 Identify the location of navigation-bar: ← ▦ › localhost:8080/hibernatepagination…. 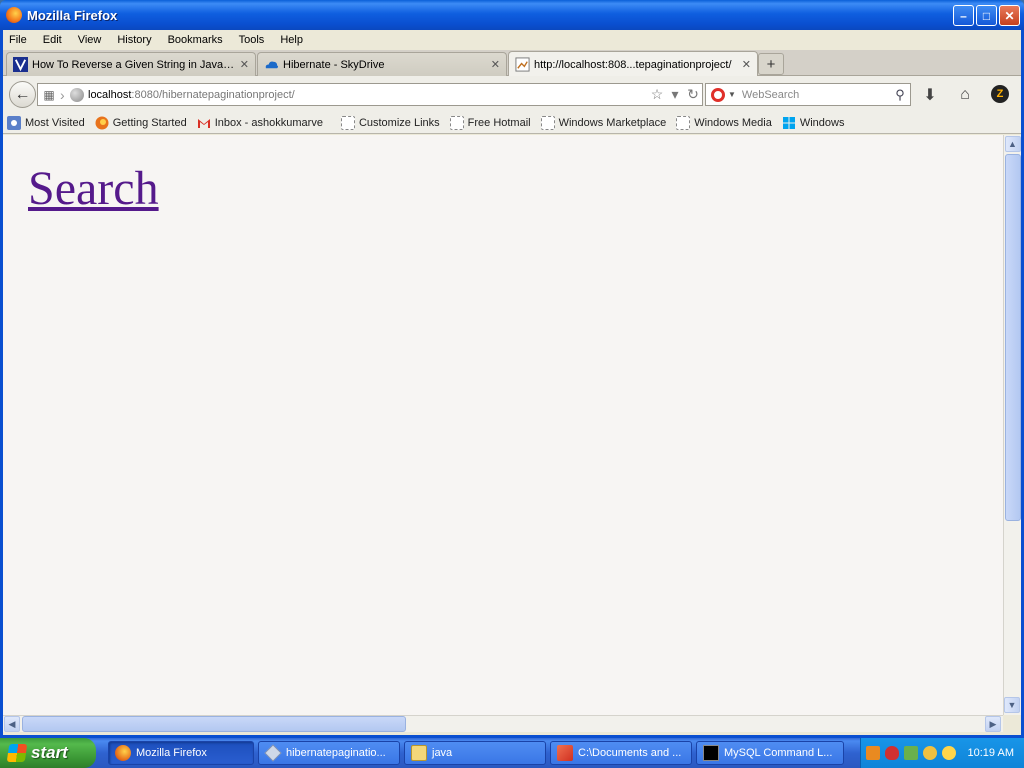
(512, 94).